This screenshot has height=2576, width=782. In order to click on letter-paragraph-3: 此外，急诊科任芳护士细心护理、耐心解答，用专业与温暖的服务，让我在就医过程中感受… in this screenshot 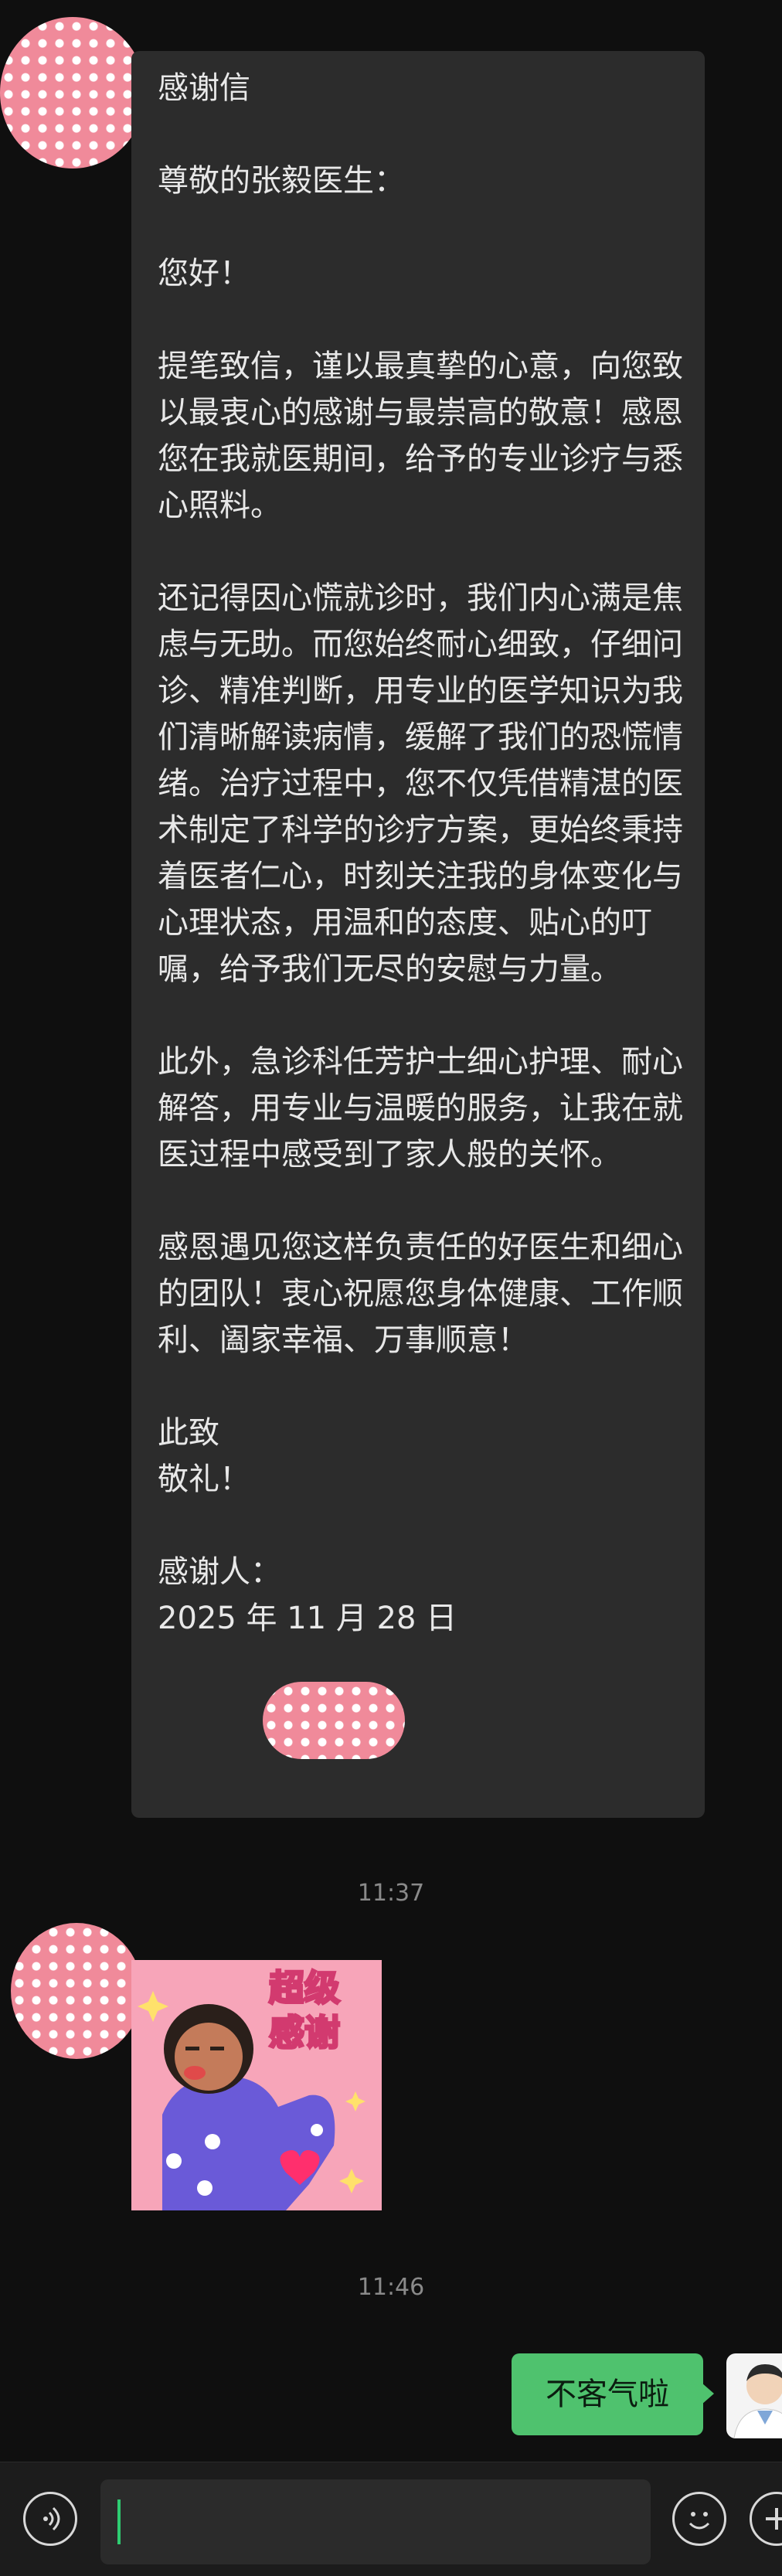, I will do `click(421, 1108)`.